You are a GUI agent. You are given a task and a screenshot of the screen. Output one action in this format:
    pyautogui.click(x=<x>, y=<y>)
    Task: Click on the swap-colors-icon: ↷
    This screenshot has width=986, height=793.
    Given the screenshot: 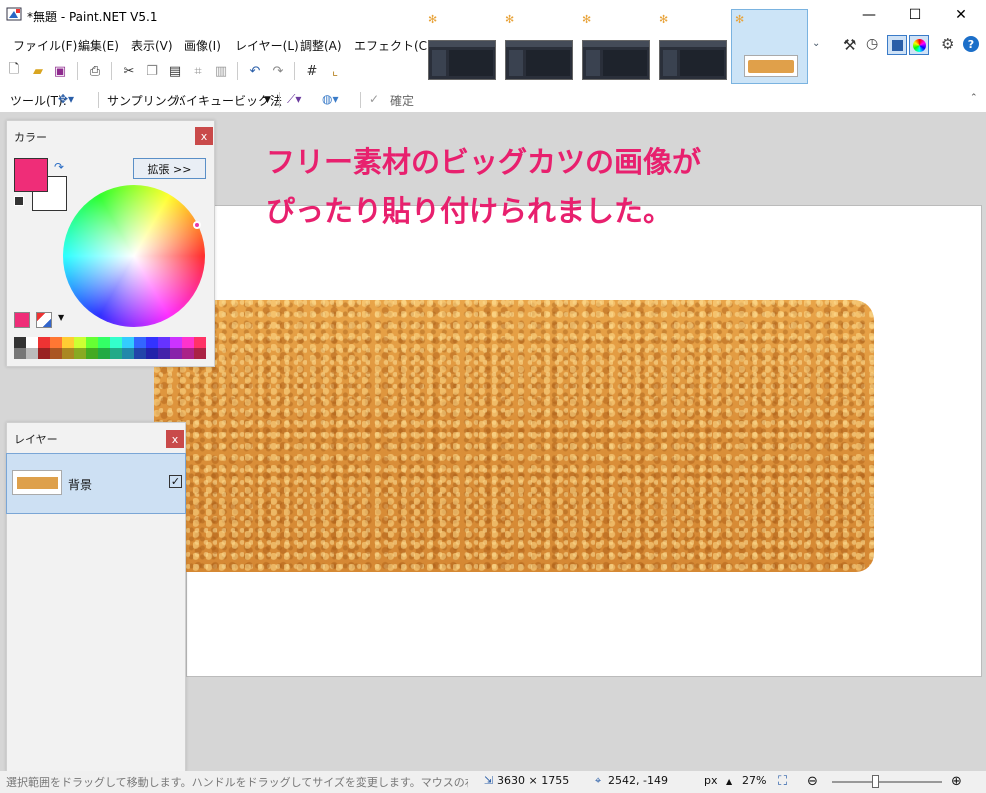 What is the action you would take?
    pyautogui.click(x=59, y=167)
    